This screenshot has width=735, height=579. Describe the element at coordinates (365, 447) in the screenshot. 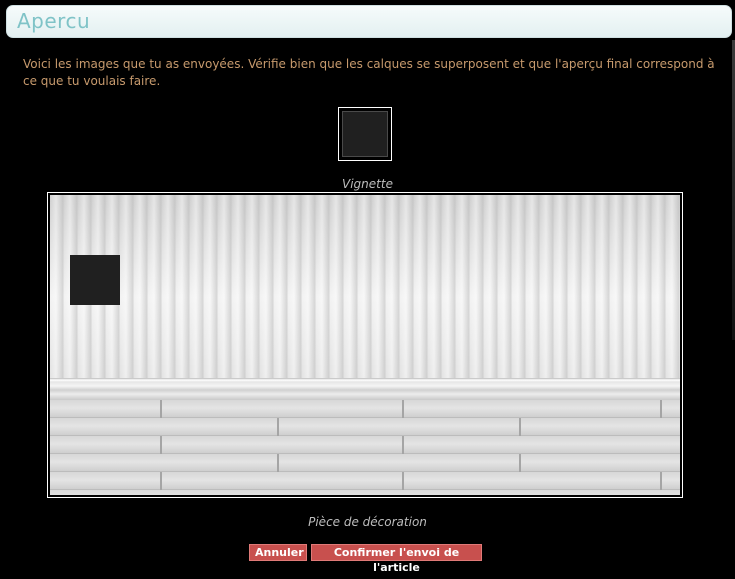

I see `room-floor` at that location.